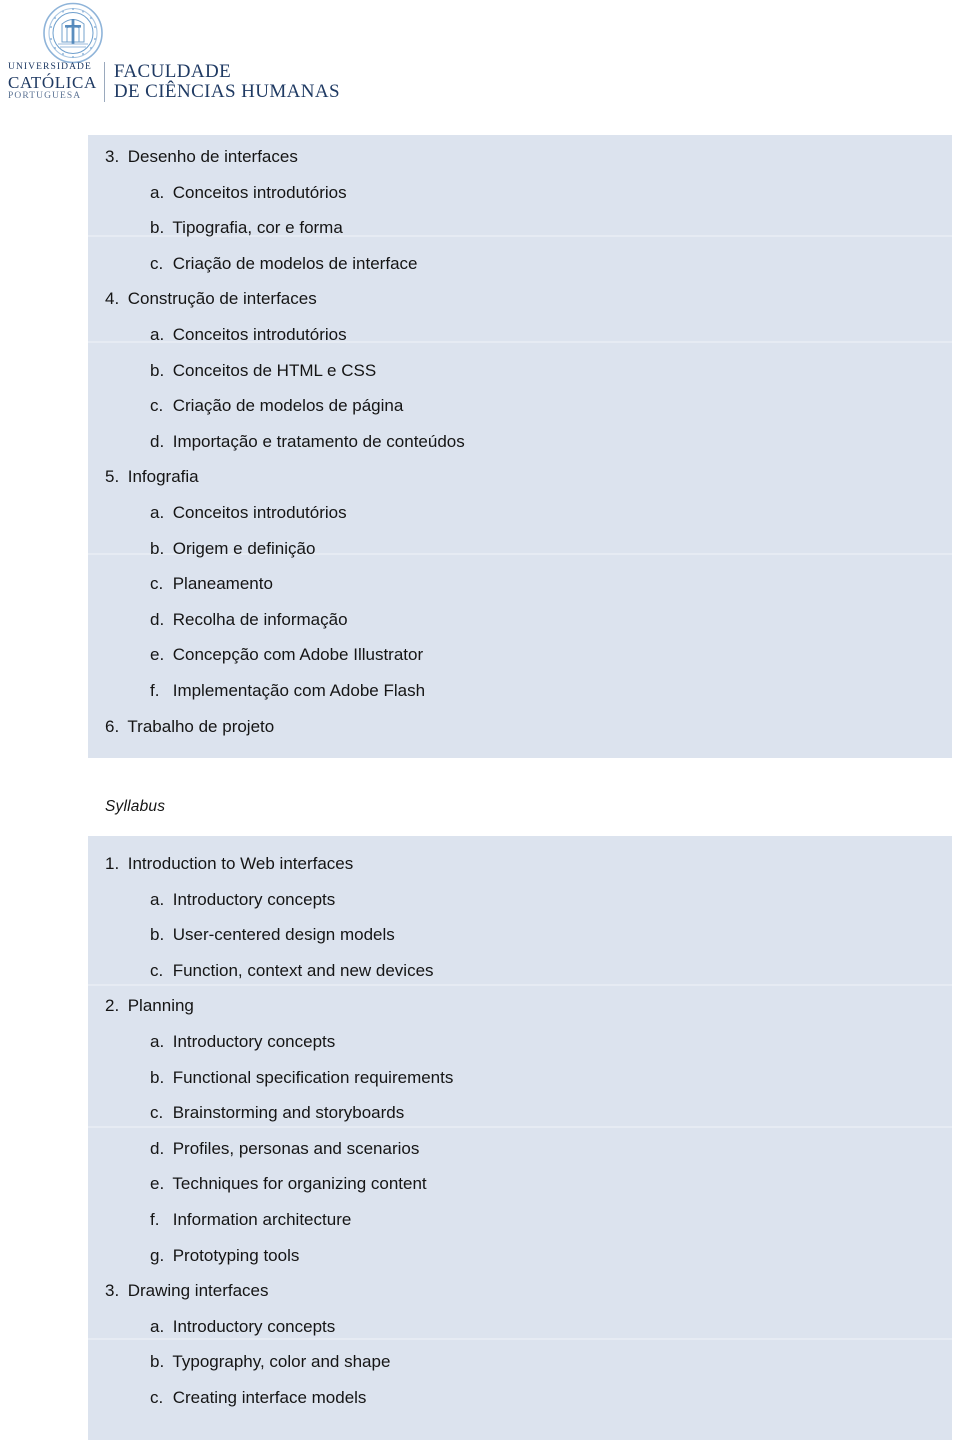 This screenshot has height=1440, width=960. What do you see at coordinates (301, 970) in the screenshot?
I see `outline-item-label: Function, context and new devices` at bounding box center [301, 970].